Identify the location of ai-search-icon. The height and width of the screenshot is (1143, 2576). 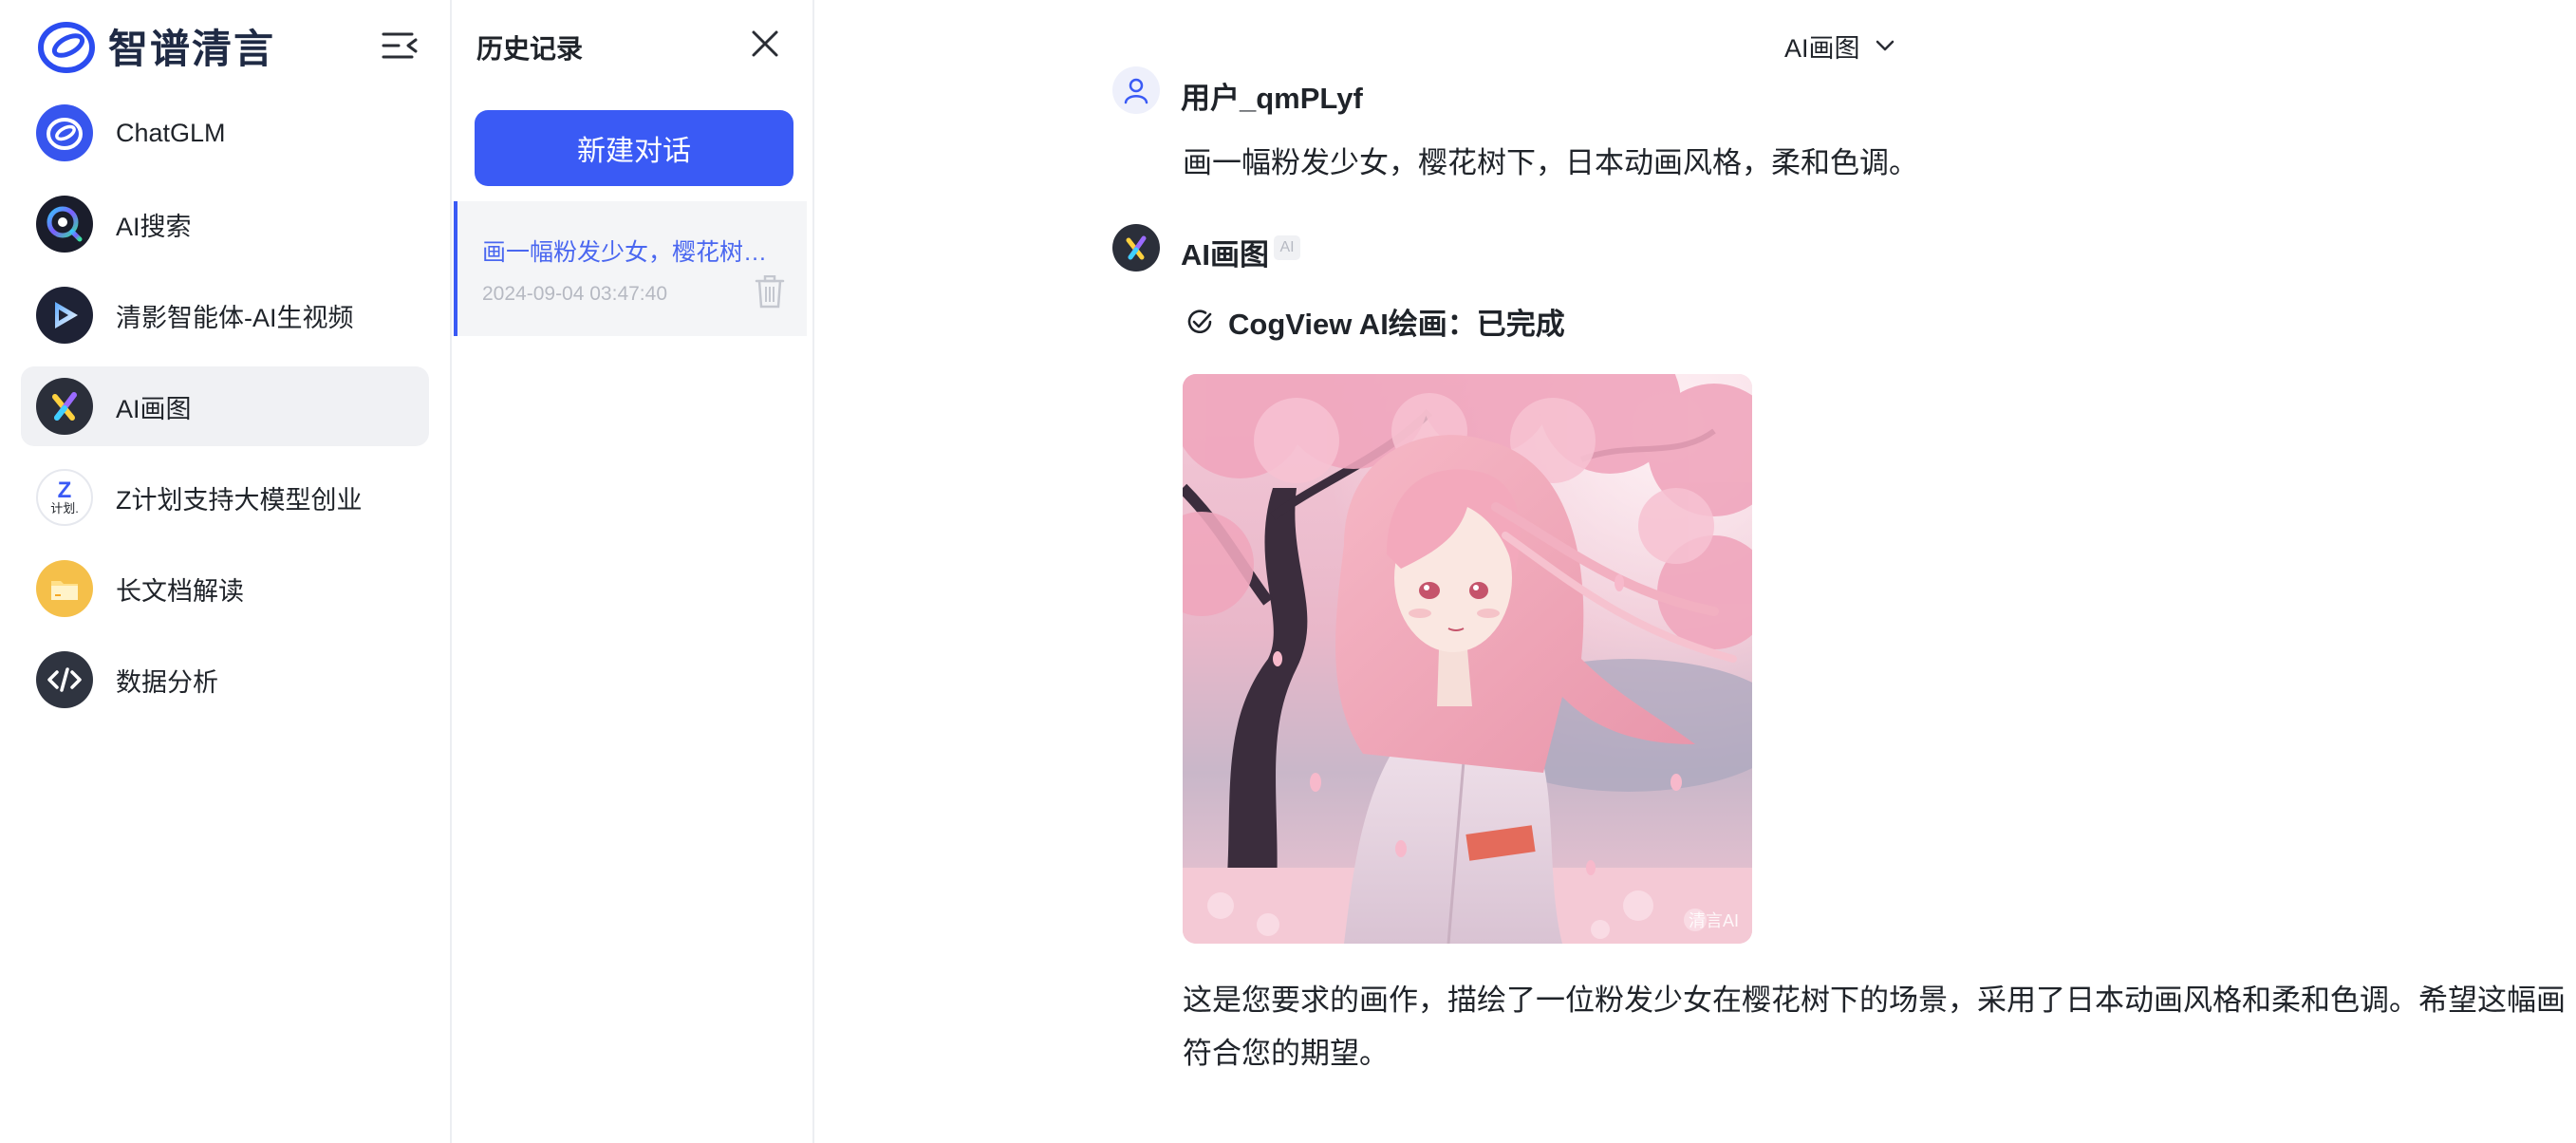
(64, 224).